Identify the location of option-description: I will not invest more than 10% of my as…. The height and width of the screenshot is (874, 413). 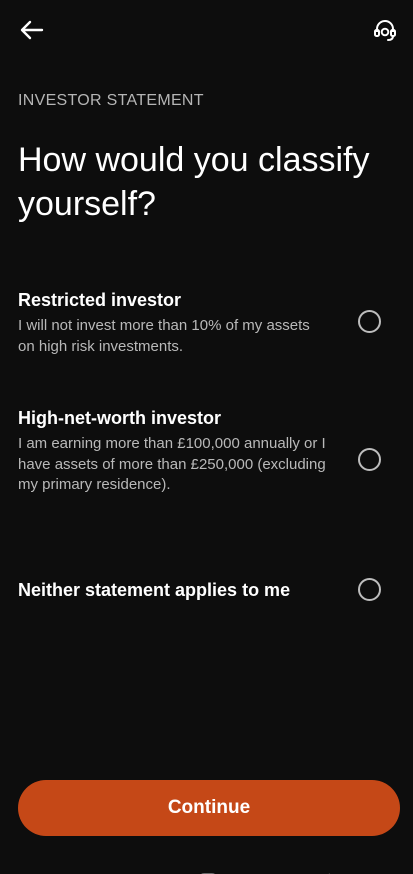
(164, 336).